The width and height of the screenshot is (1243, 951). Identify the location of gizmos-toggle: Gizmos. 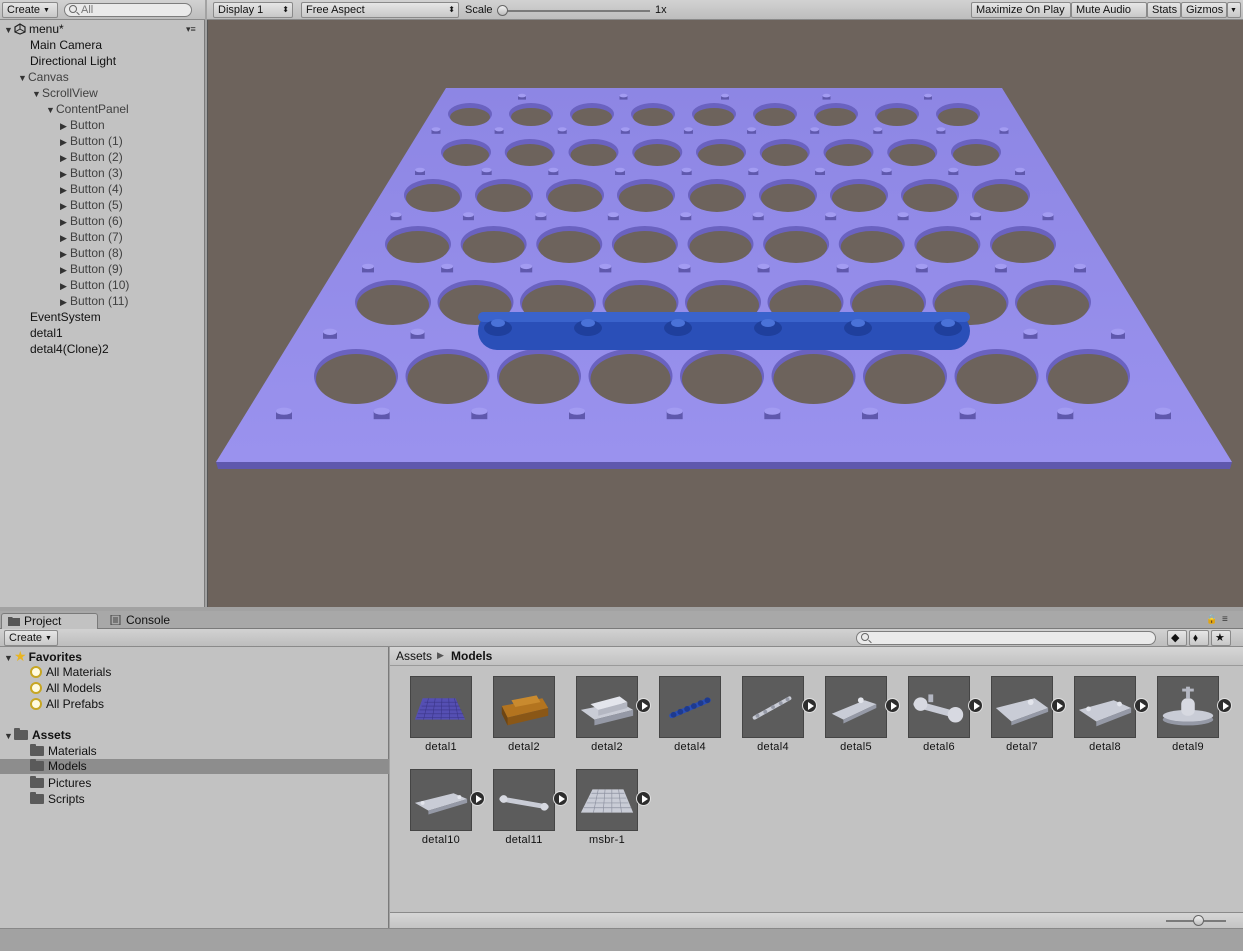
(1204, 10).